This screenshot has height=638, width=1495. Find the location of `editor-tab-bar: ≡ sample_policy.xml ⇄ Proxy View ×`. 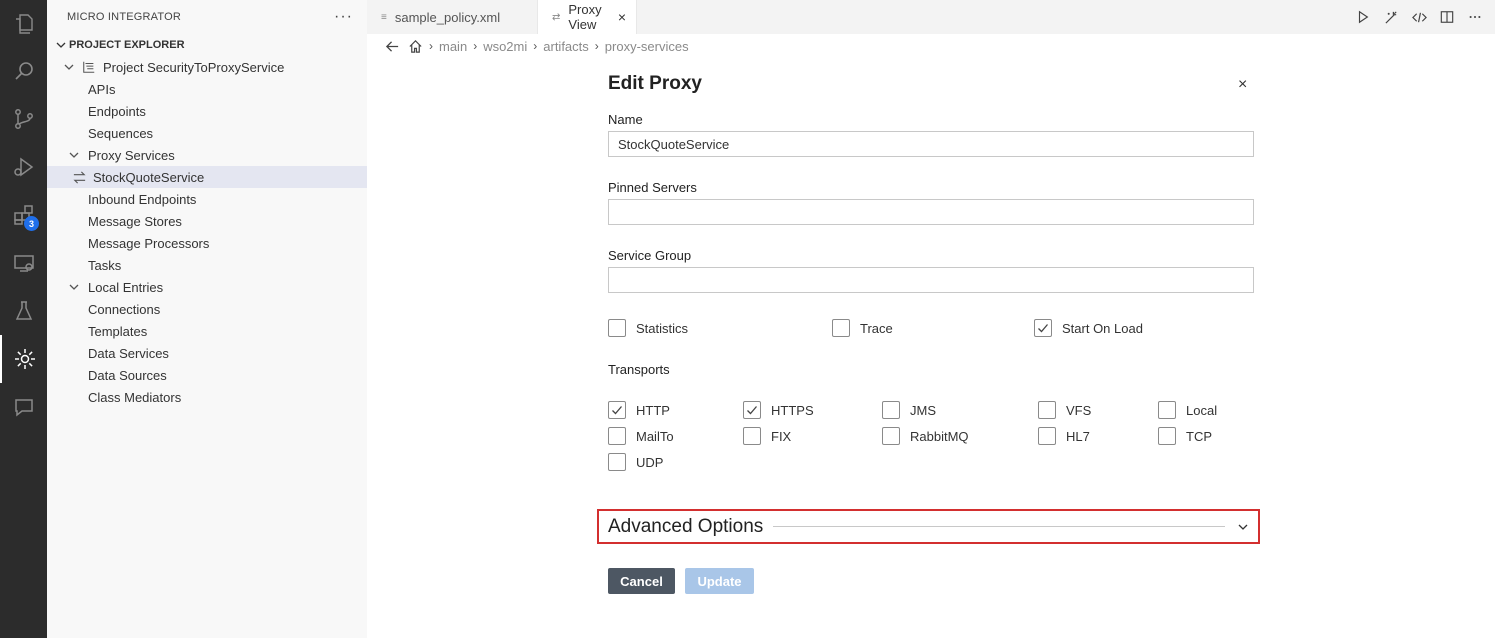

editor-tab-bar: ≡ sample_policy.xml ⇄ Proxy View × is located at coordinates (931, 17).